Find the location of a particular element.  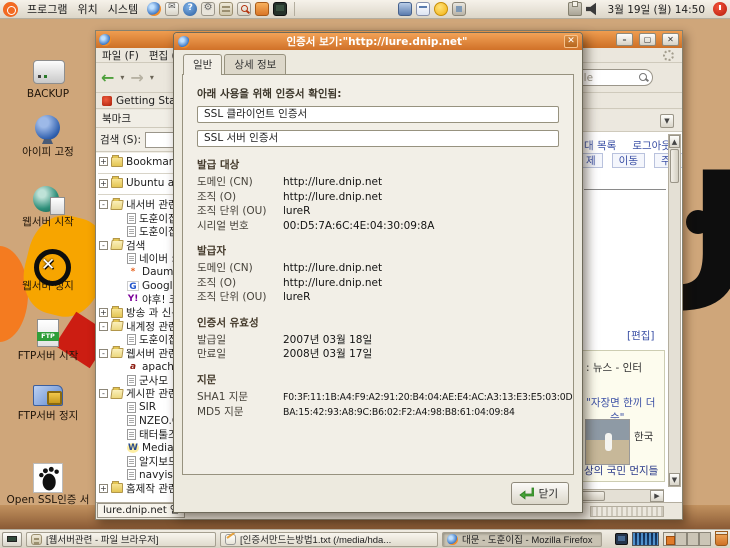

taskbar-task-3: 대문 - 도훈이집 - Mozilla Firefox is located at coordinates (522, 539).